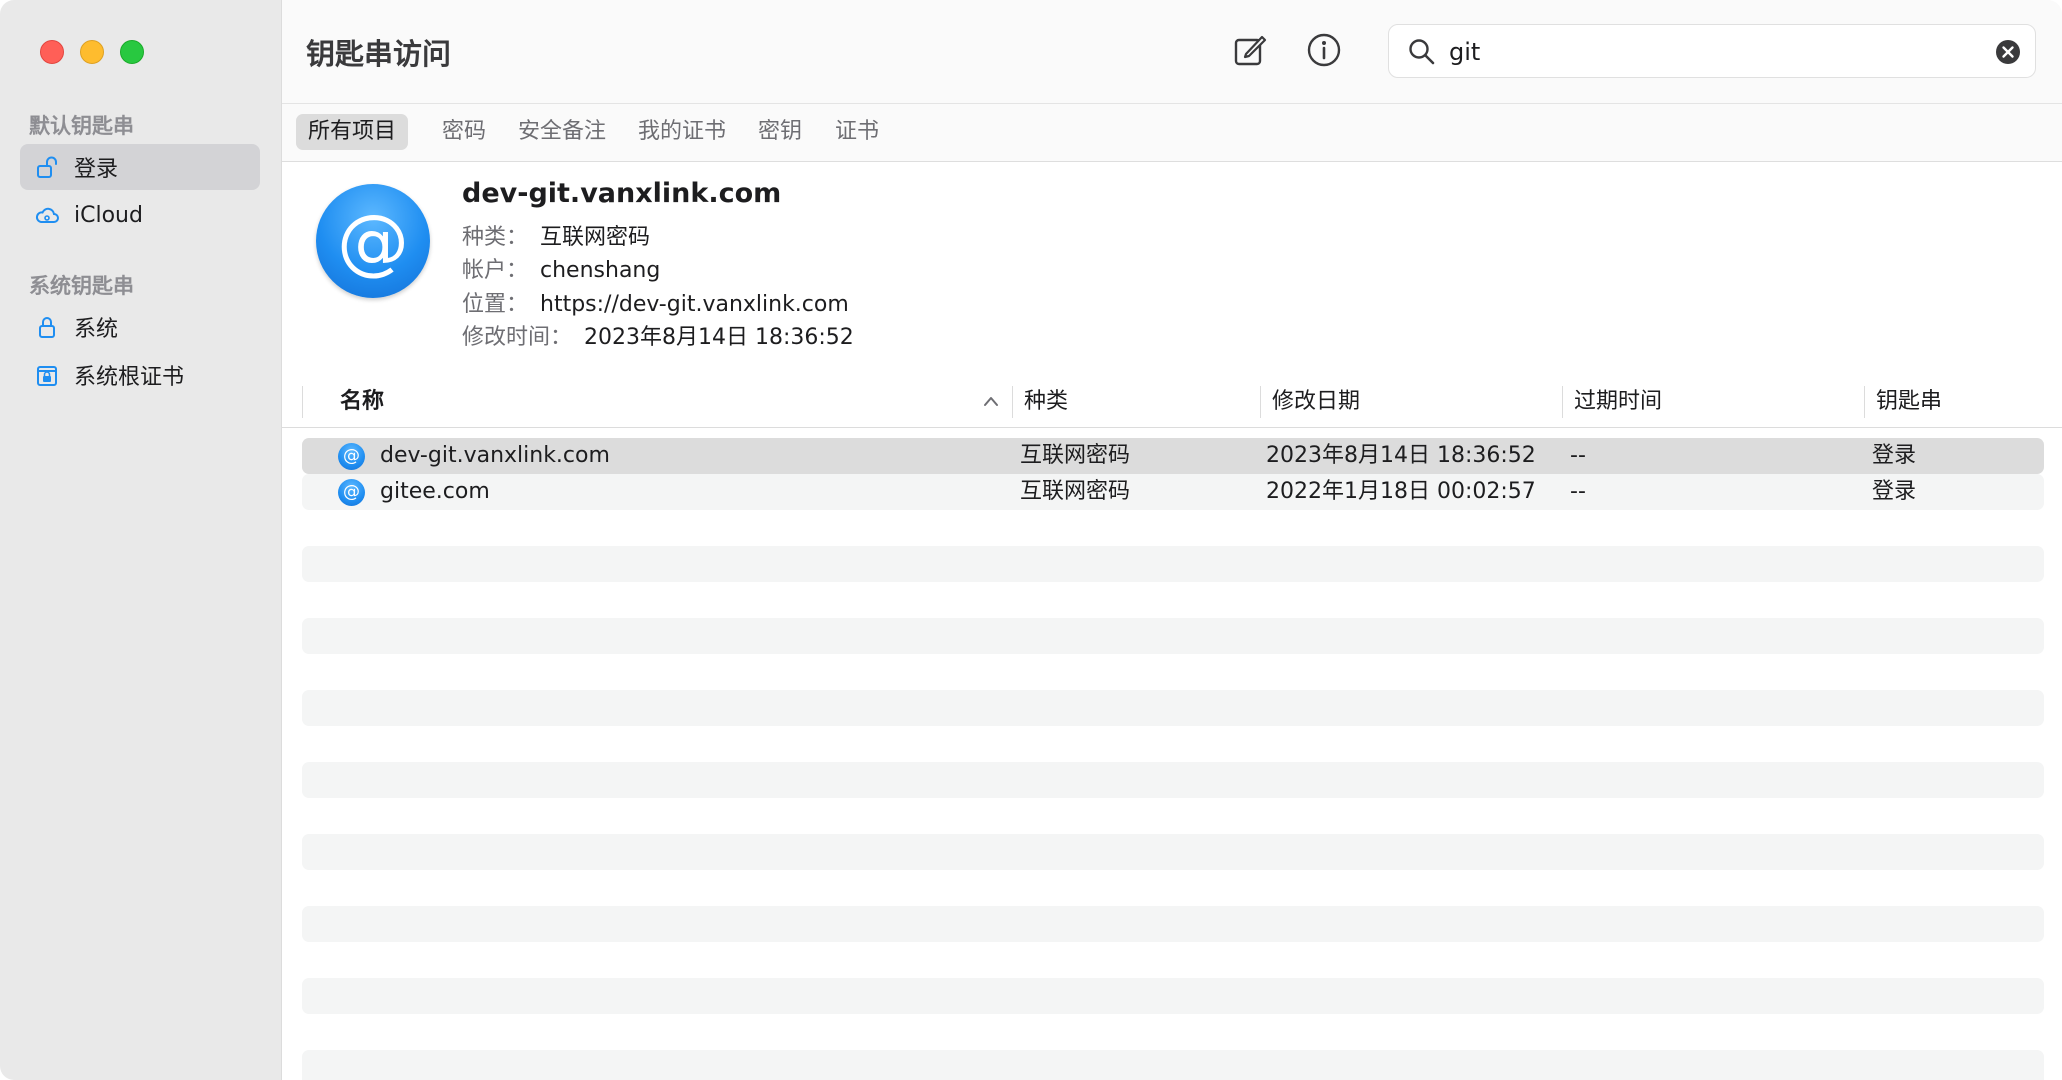 This screenshot has width=2062, height=1080. I want to click on column-header-name: 名称, so click(362, 402).